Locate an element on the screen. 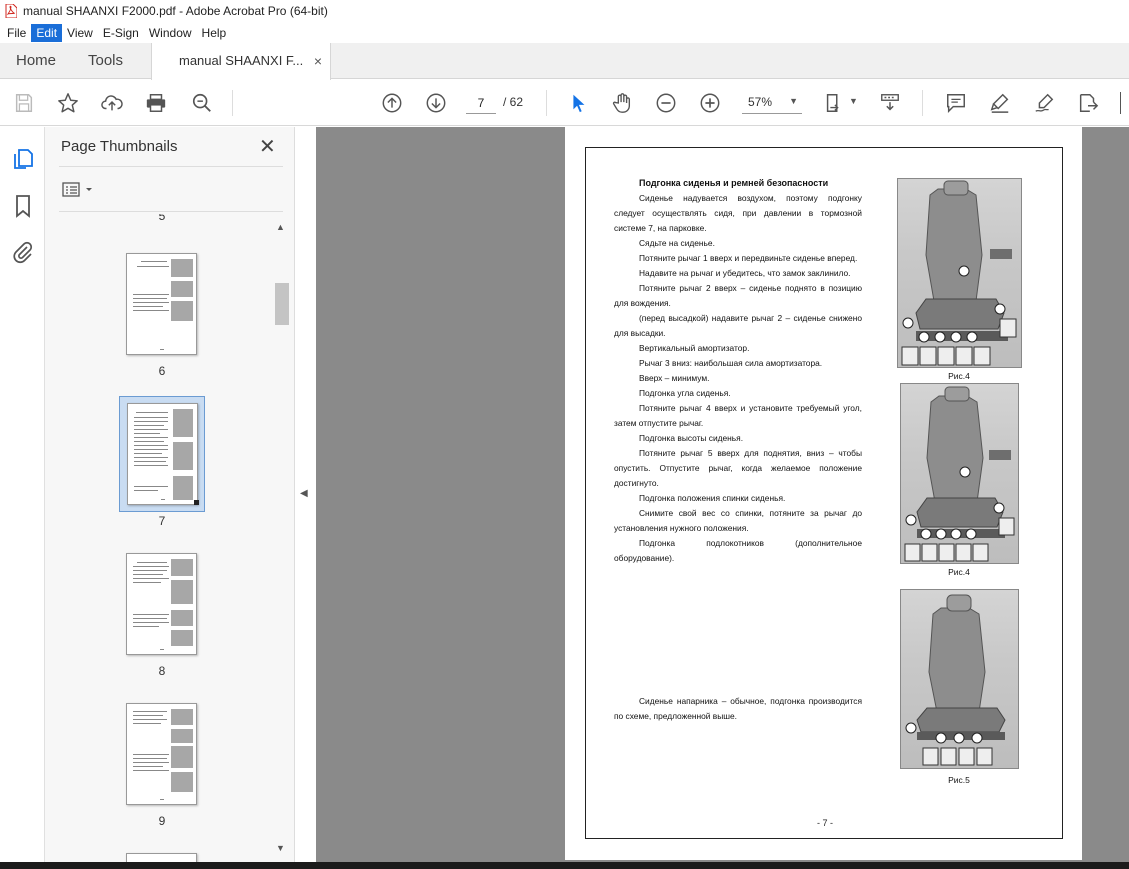  scrollbar-thumb is located at coordinates (282, 304).